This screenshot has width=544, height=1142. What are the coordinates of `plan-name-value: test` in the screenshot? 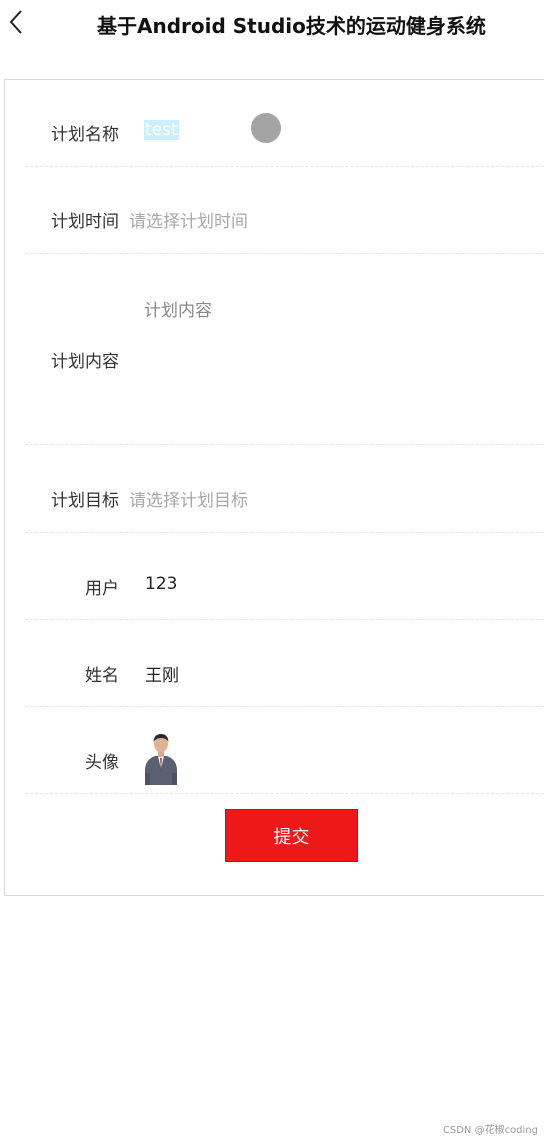 It's located at (161, 130).